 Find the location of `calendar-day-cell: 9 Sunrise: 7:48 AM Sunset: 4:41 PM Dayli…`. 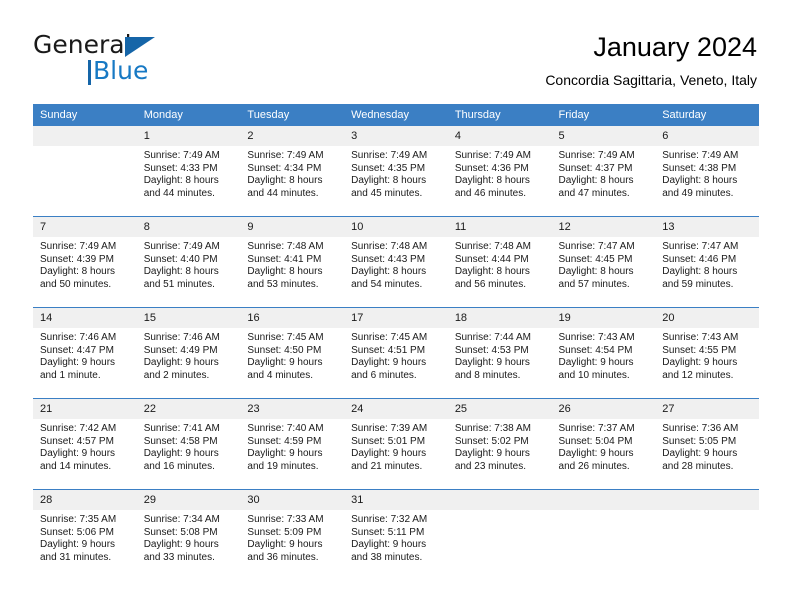

calendar-day-cell: 9 Sunrise: 7:48 AM Sunset: 4:41 PM Dayli… is located at coordinates (292, 262).